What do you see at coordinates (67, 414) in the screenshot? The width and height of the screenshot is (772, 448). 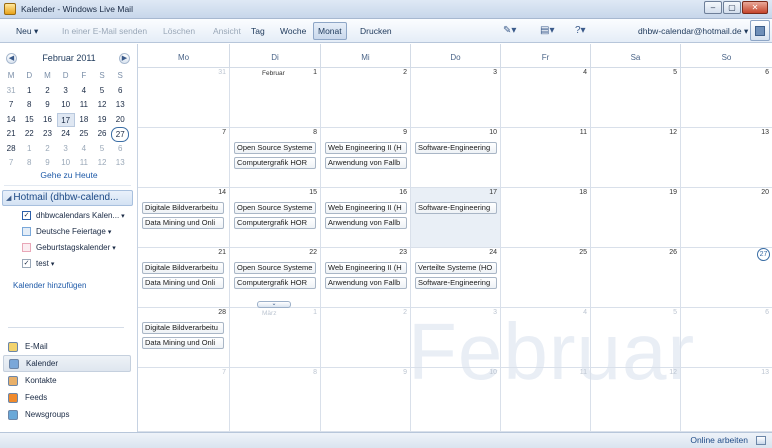 I see `nav-item-newsgroups: Newsgroups` at bounding box center [67, 414].